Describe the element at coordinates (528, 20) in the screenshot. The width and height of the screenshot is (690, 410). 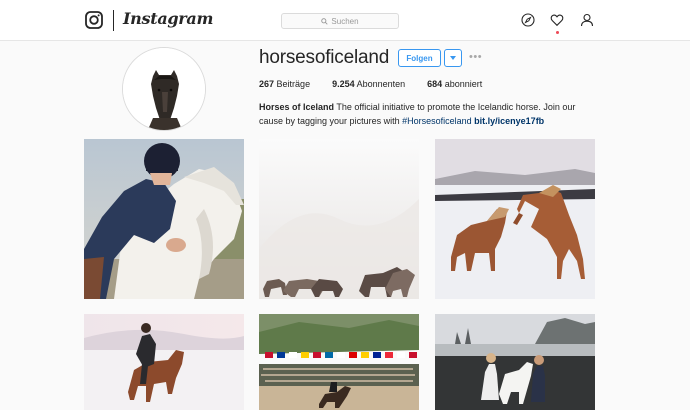
I see `compass-icon` at that location.